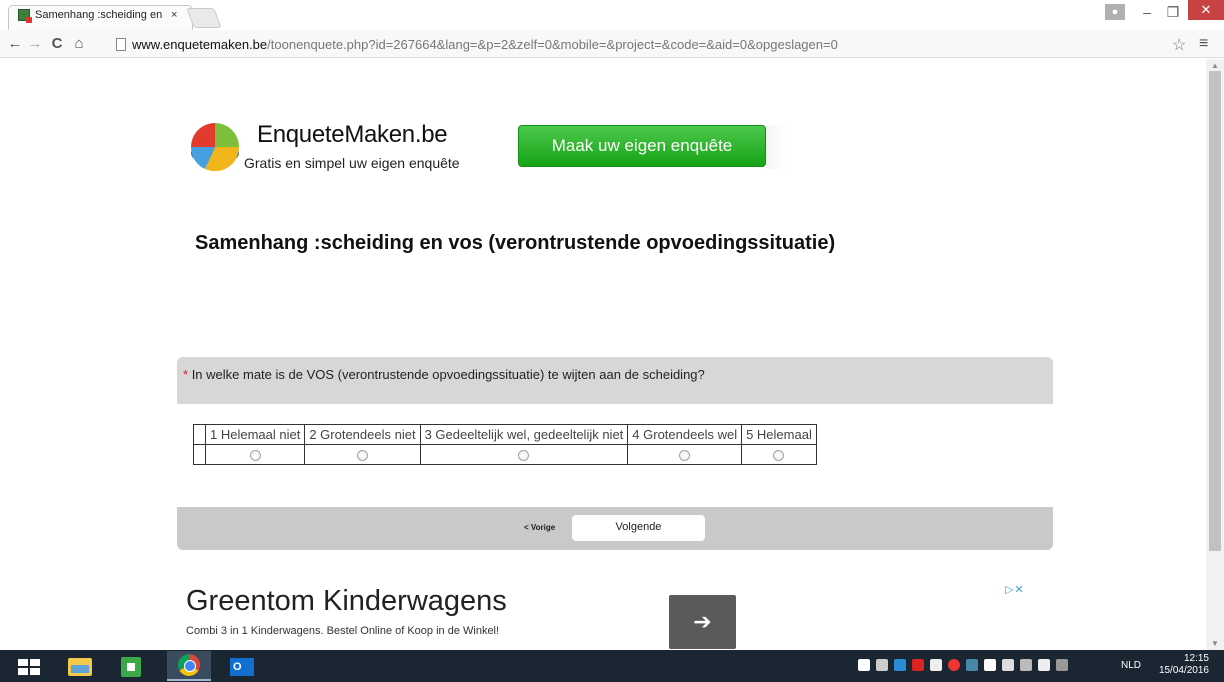 The image size is (1224, 682). I want to click on scroll-down-icon: ▼, so click(1215, 643).